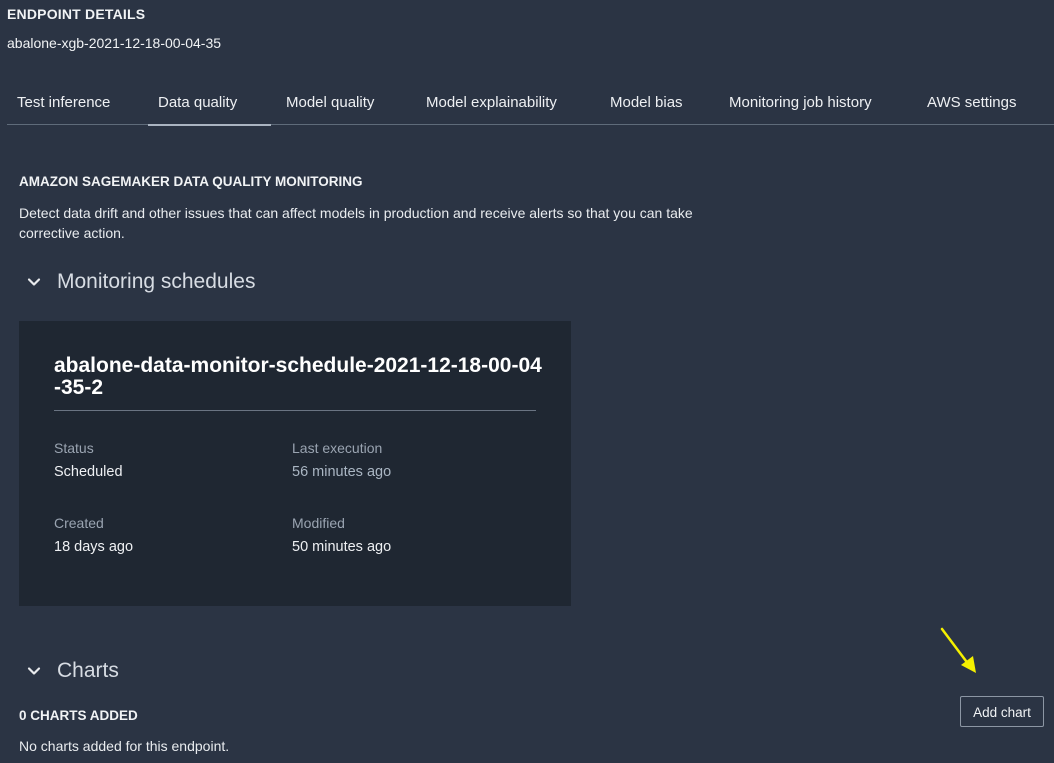 The width and height of the screenshot is (1054, 763). I want to click on section-title: AMAZON SAGEMAKER DATA QUALITY MONITORING, so click(191, 181).